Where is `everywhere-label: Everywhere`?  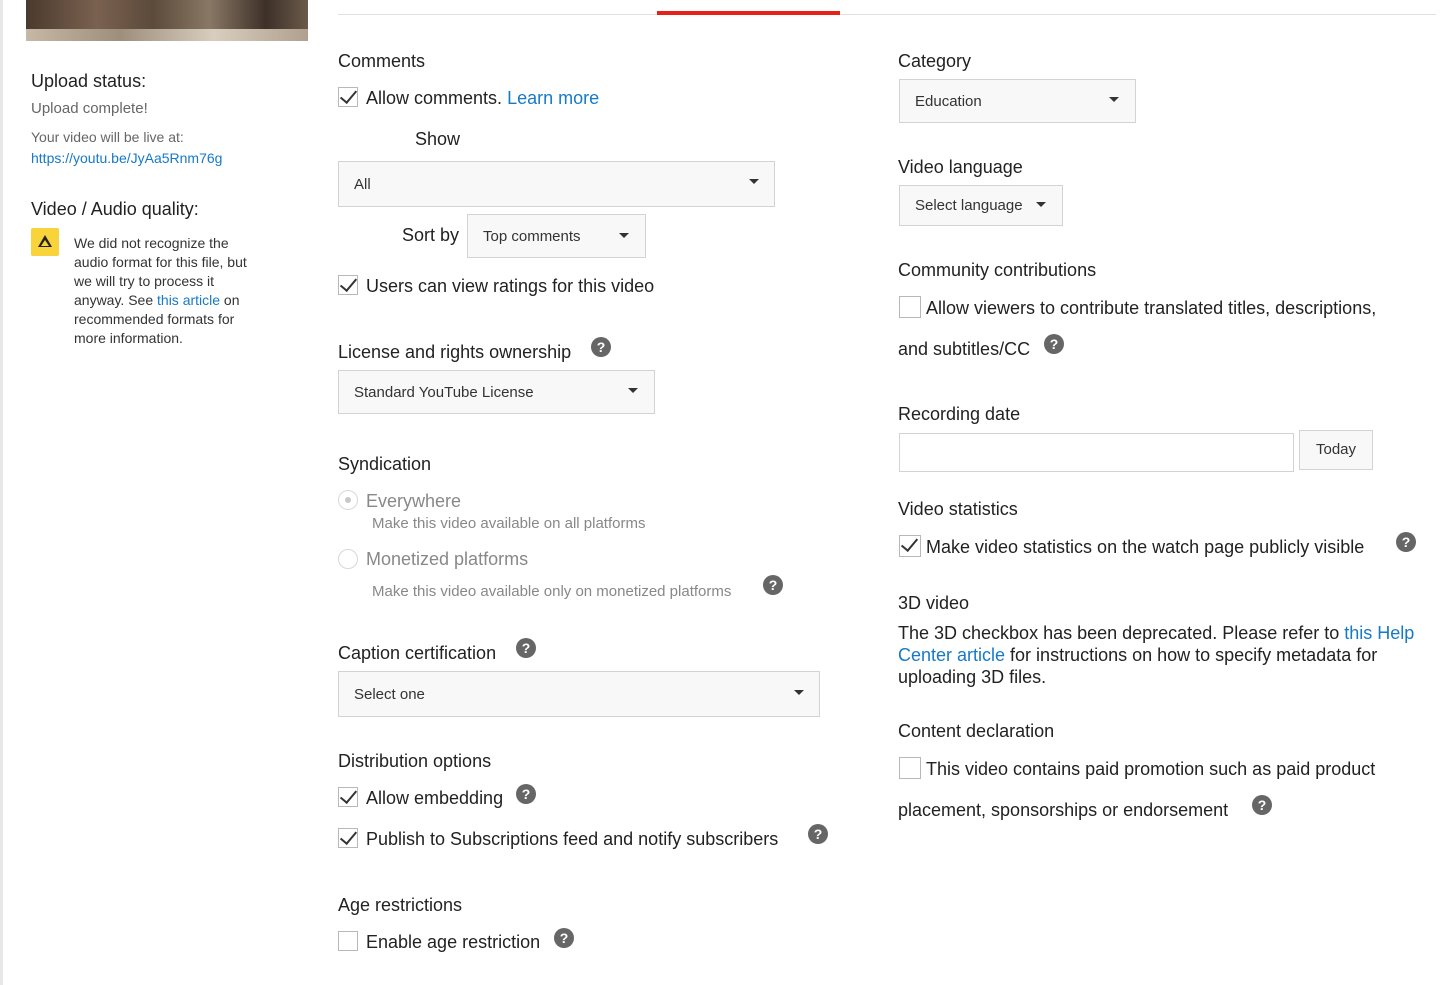 everywhere-label: Everywhere is located at coordinates (414, 501).